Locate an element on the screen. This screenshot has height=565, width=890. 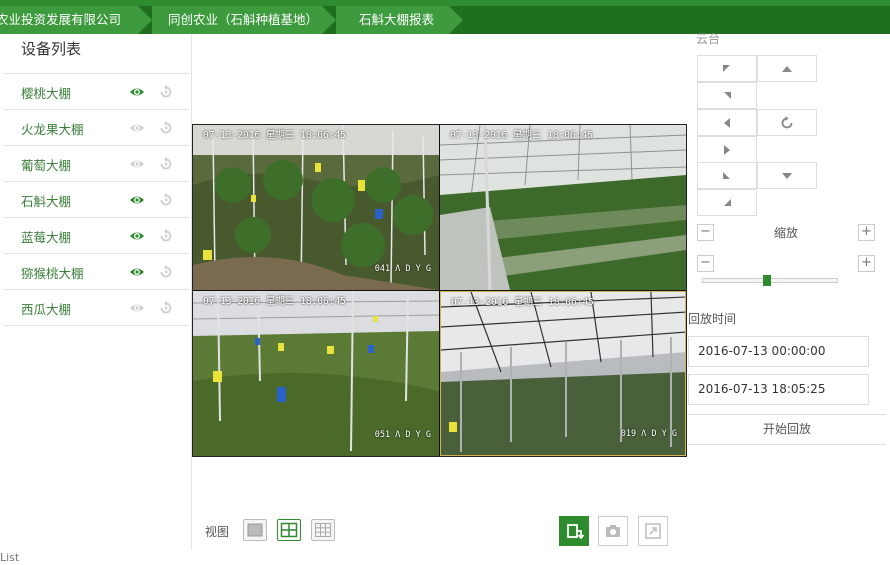
arrow-up-left-icon is located at coordinates (726, 68).